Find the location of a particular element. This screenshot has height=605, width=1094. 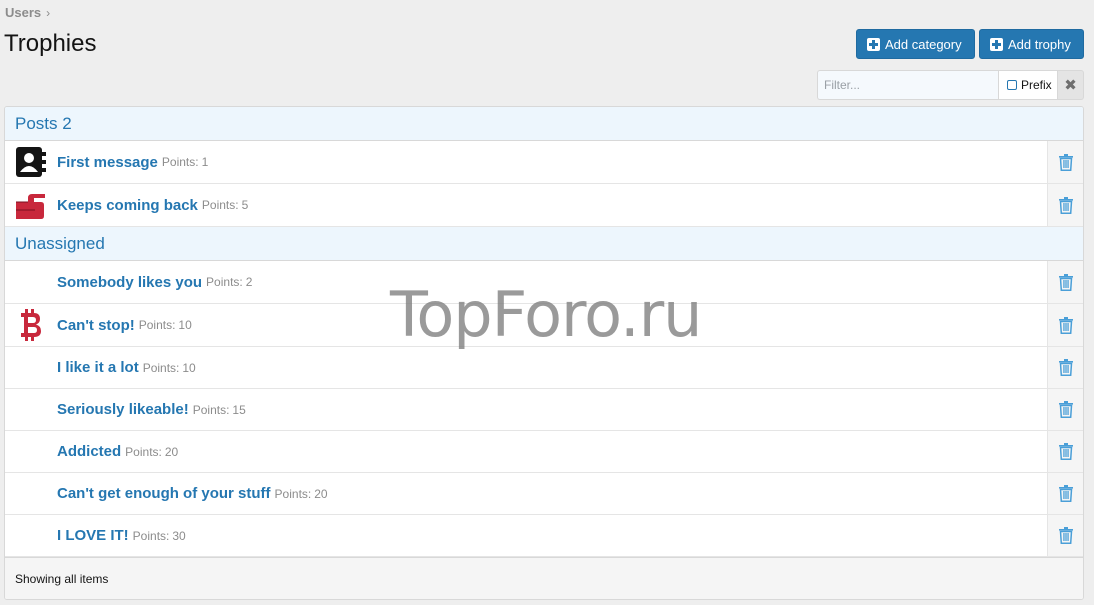

list-item: I like it a lot Points: 10 is located at coordinates (544, 368).